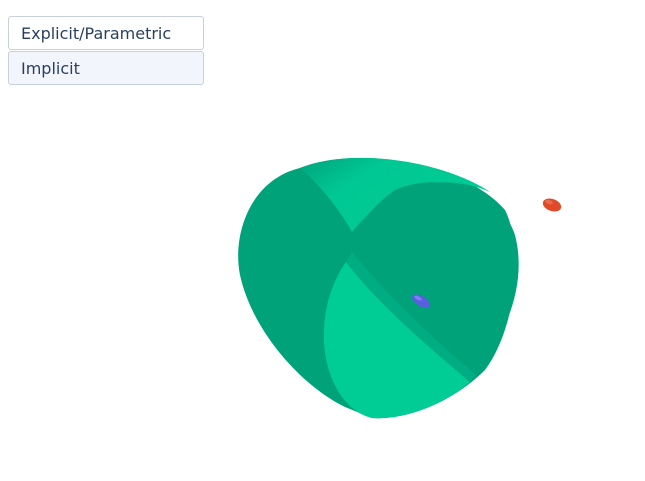 This screenshot has height=481, width=645. I want to click on update-menu: Explicit/Parametric Implicit, so click(106, 50).